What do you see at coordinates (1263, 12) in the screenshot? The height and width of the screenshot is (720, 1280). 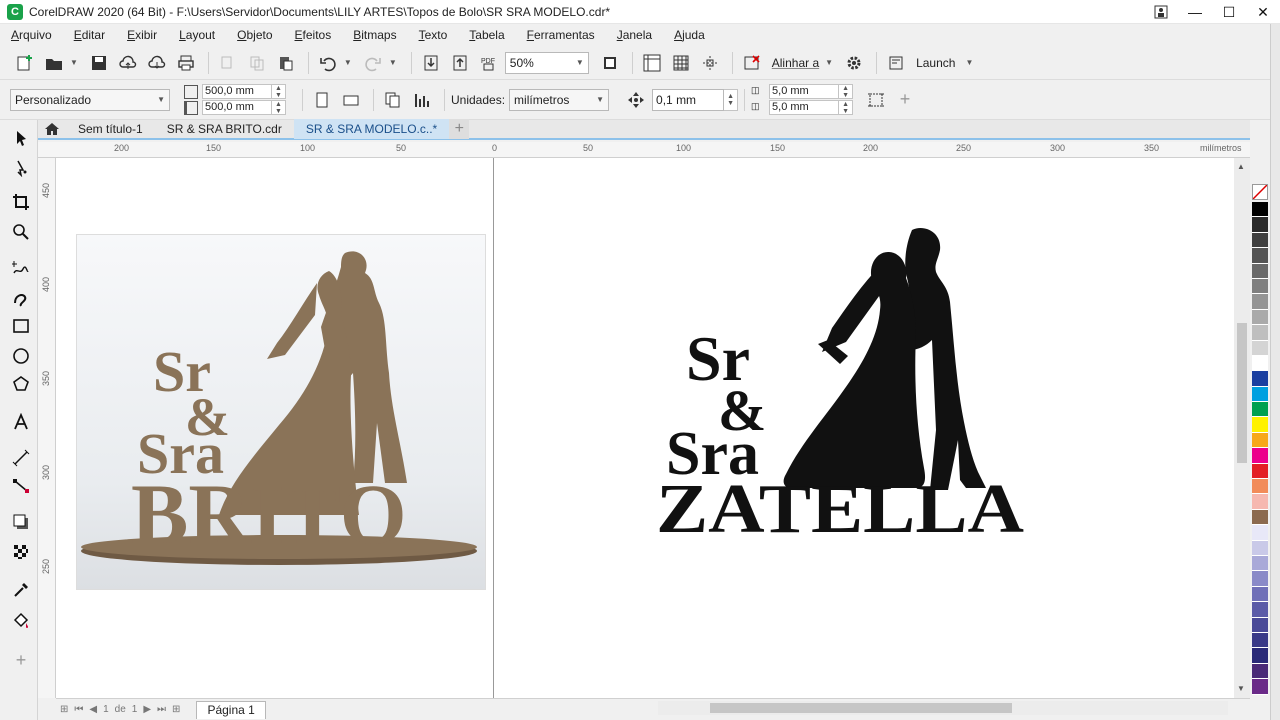 I see `close-button: ✕` at bounding box center [1263, 12].